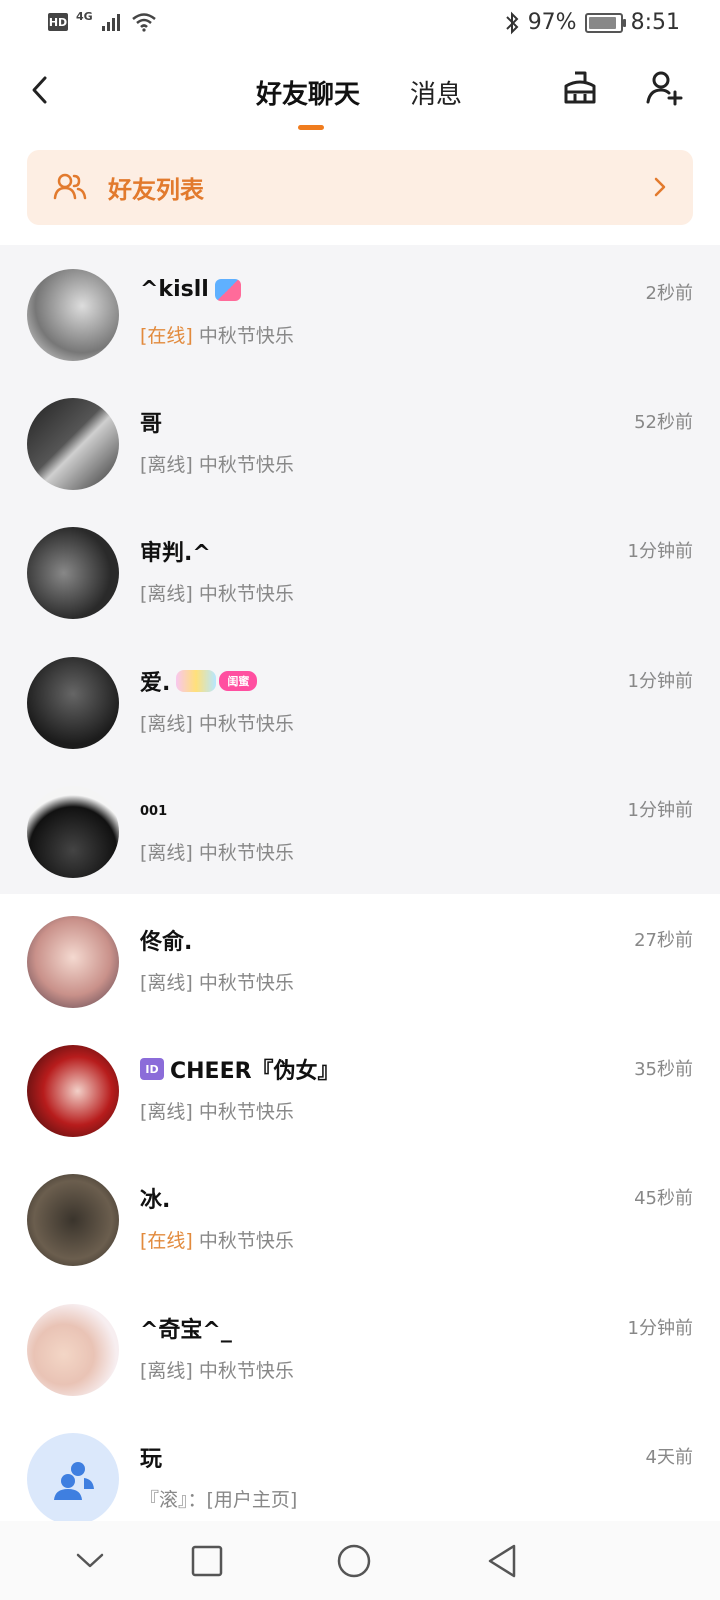  Describe the element at coordinates (360, 25) in the screenshot. I see `status-bar: HD 4G 97% 8:51` at that location.